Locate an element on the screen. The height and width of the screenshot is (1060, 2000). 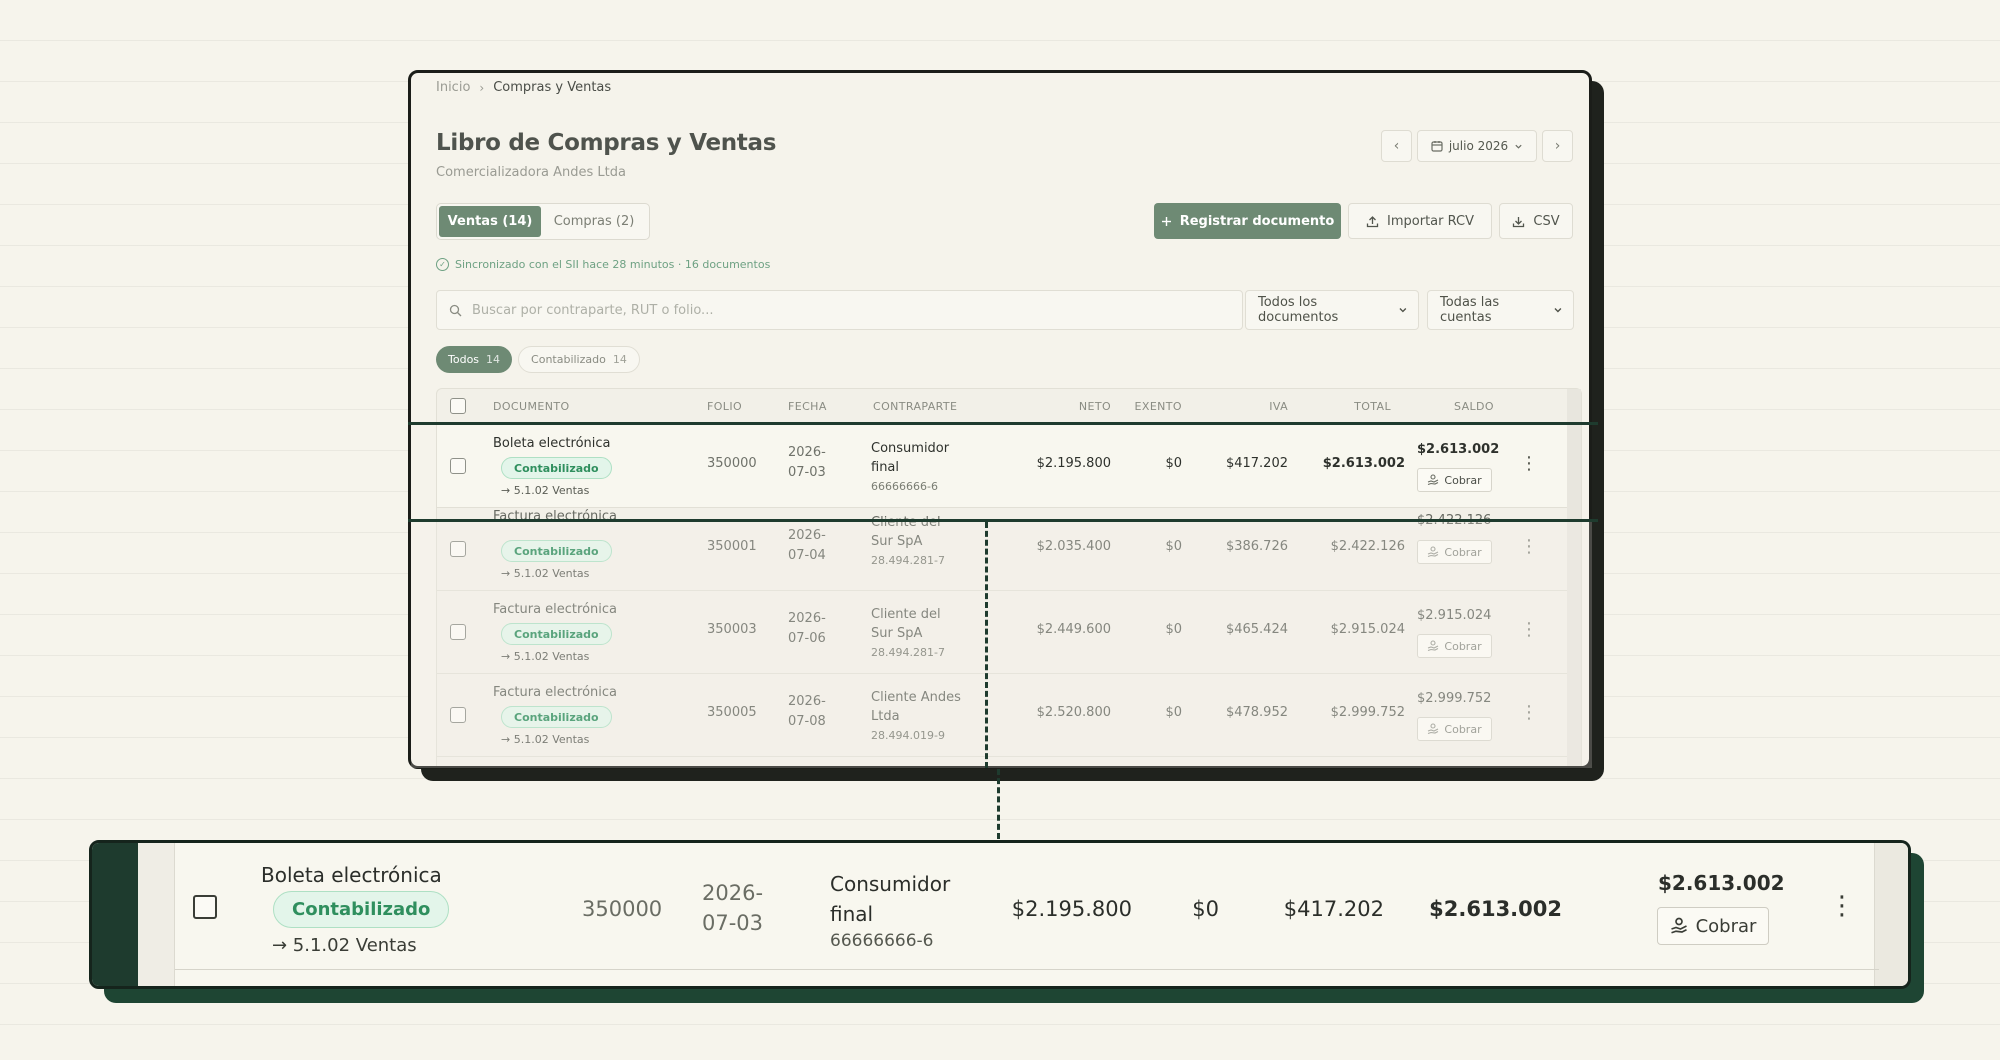
iva-value: $465.424 is located at coordinates (1256, 629).